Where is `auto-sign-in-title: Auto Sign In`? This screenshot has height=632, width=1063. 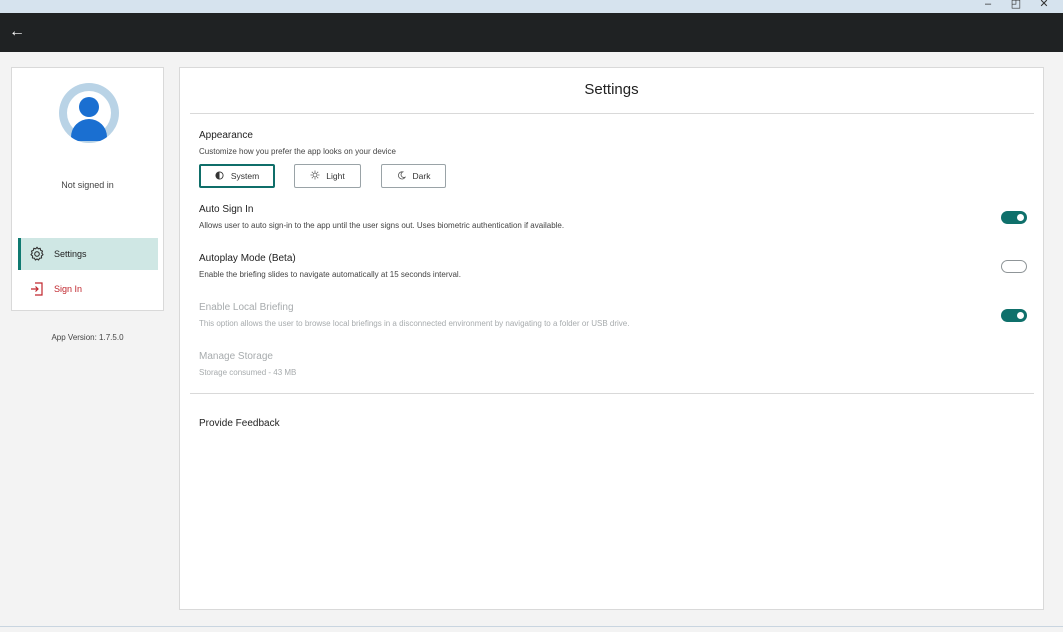 auto-sign-in-title: Auto Sign In is located at coordinates (226, 209).